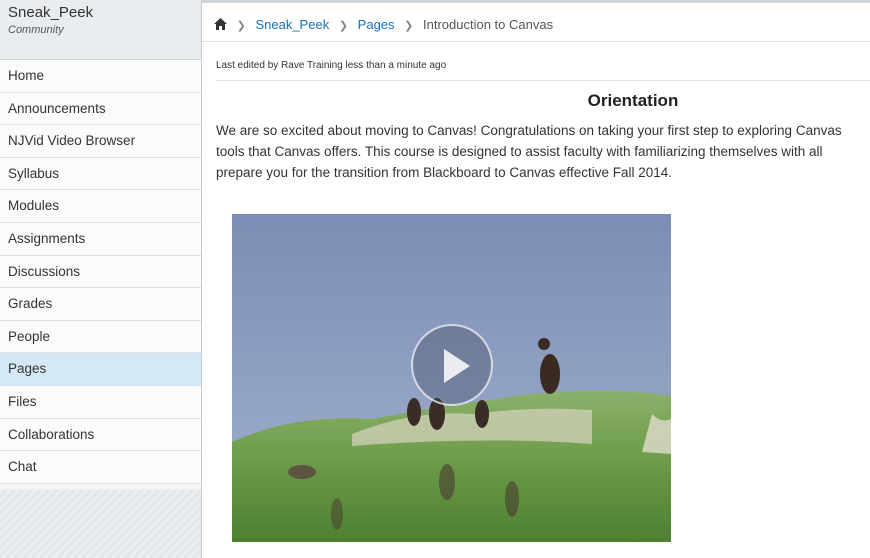  Describe the element at coordinates (100, 141) in the screenshot. I see `sidebar-item-njvid-video-browser: NJVid Video Browser` at that location.